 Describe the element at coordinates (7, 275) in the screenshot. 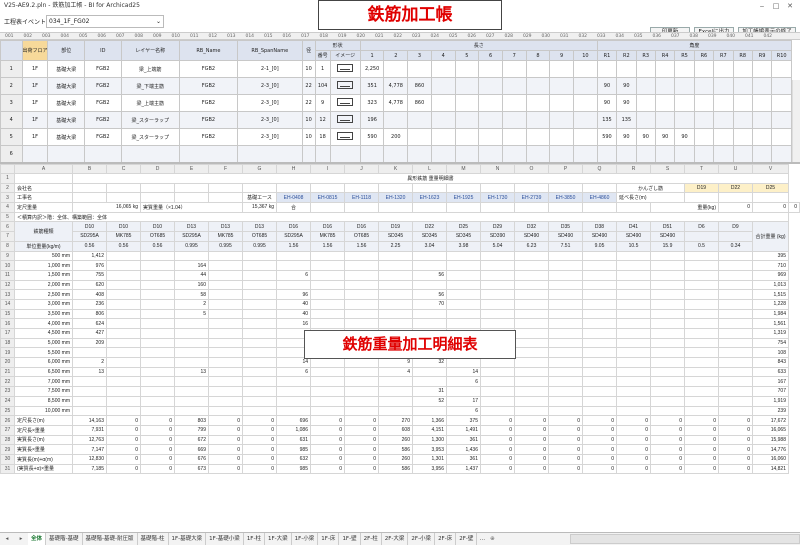

I see `row-number: 11` at that location.